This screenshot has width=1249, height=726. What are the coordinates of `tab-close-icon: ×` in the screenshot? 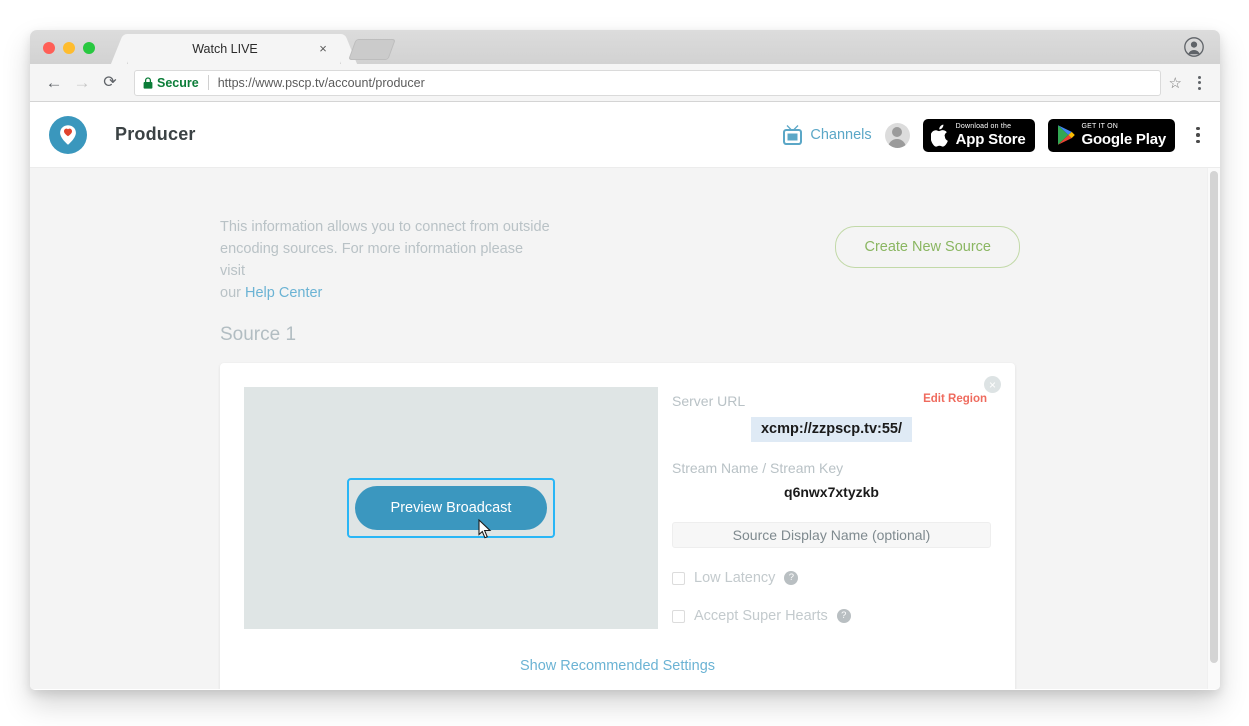 It's located at (323, 49).